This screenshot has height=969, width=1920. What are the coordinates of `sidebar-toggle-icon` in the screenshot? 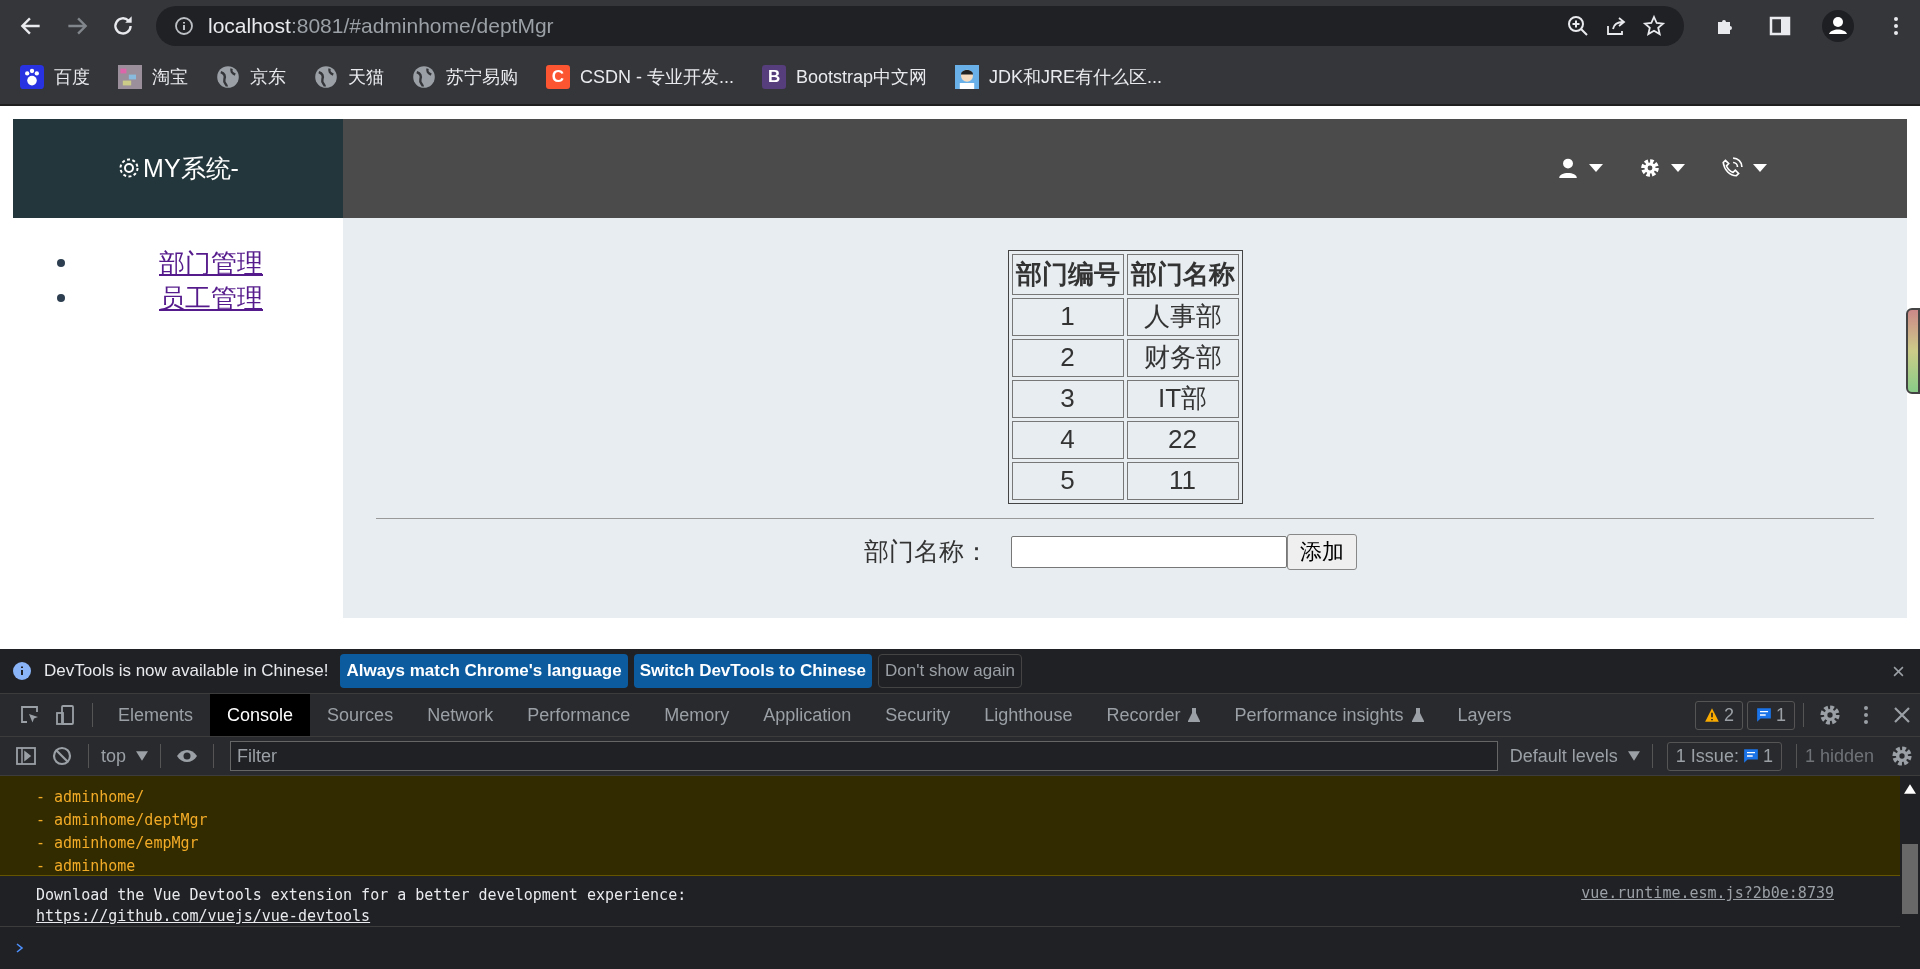 It's located at (26, 756).